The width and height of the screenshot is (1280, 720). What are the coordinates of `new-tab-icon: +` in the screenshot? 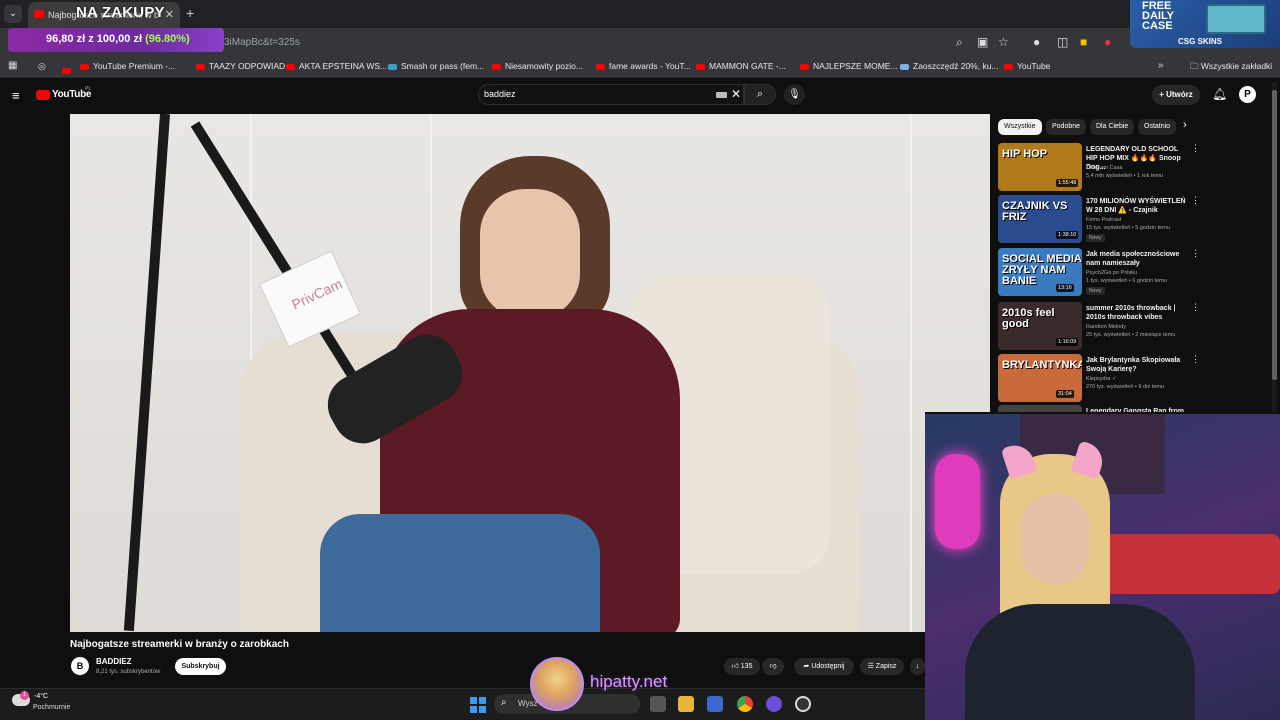 It's located at (190, 13).